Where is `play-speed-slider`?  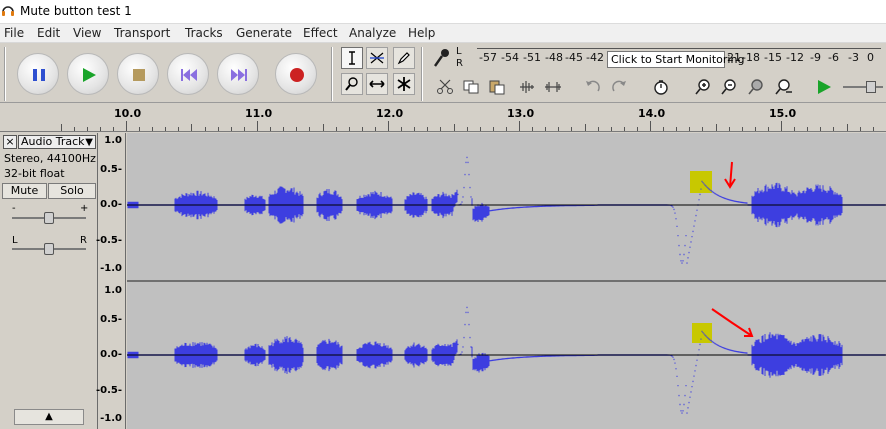
play-speed-slider is located at coordinates (863, 87).